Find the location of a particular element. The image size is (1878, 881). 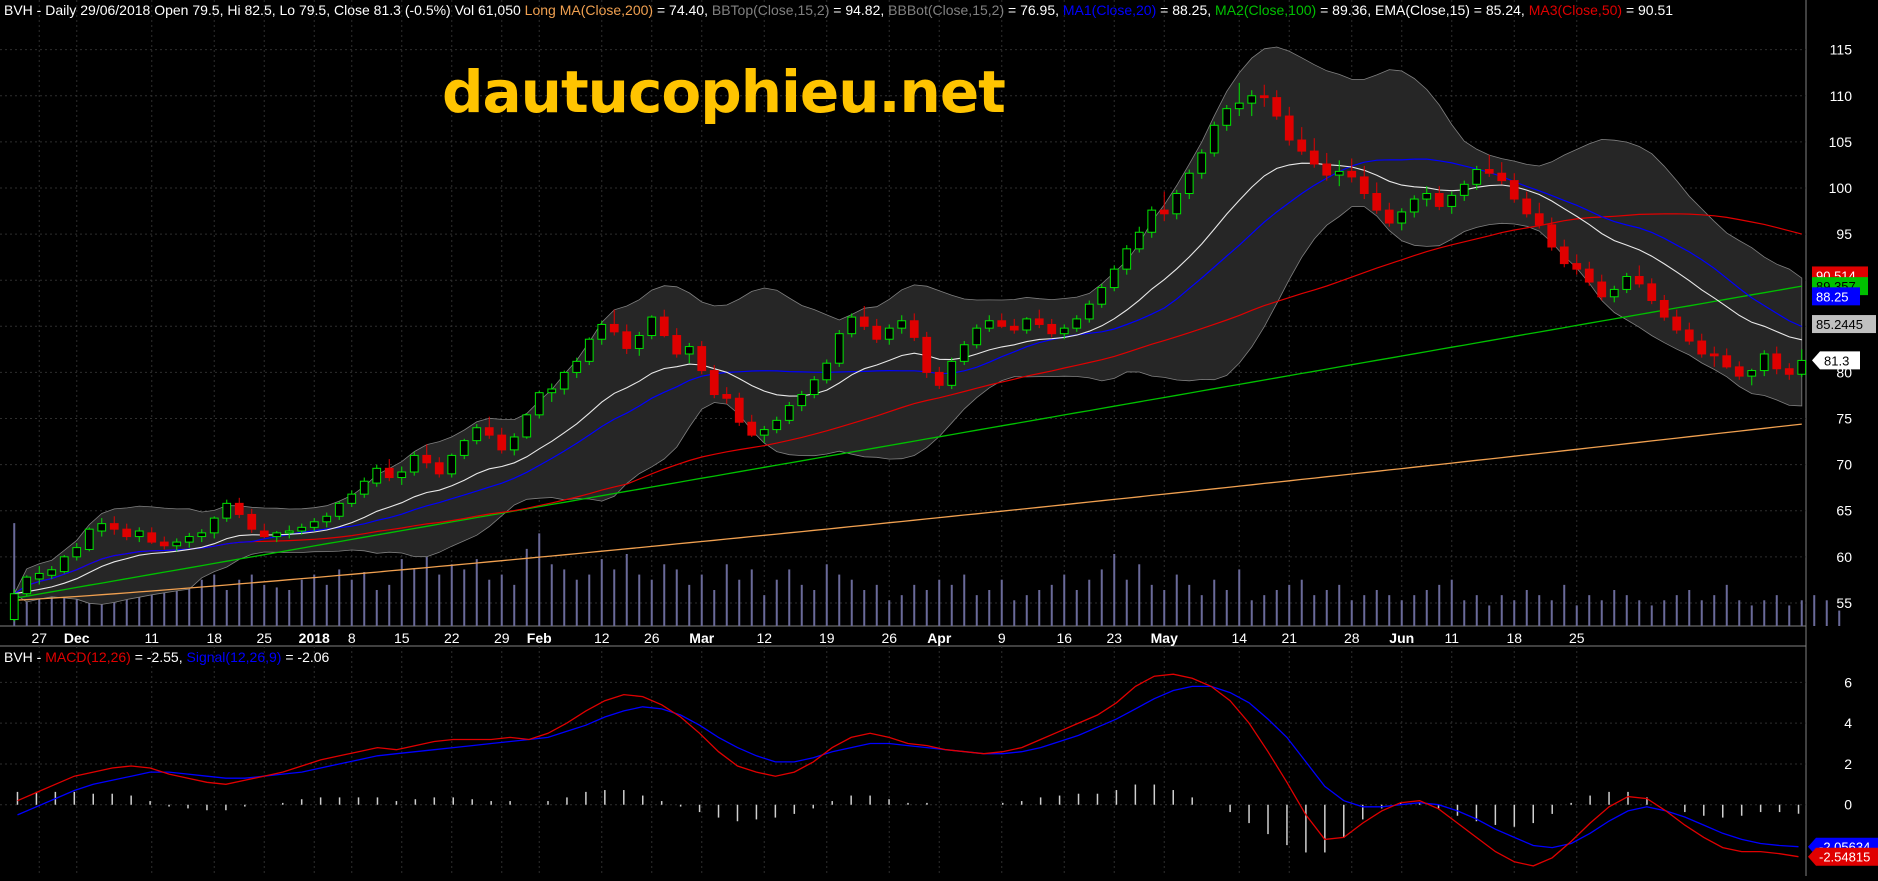

x-axis-tick-label: 2018 is located at coordinates (314, 638).